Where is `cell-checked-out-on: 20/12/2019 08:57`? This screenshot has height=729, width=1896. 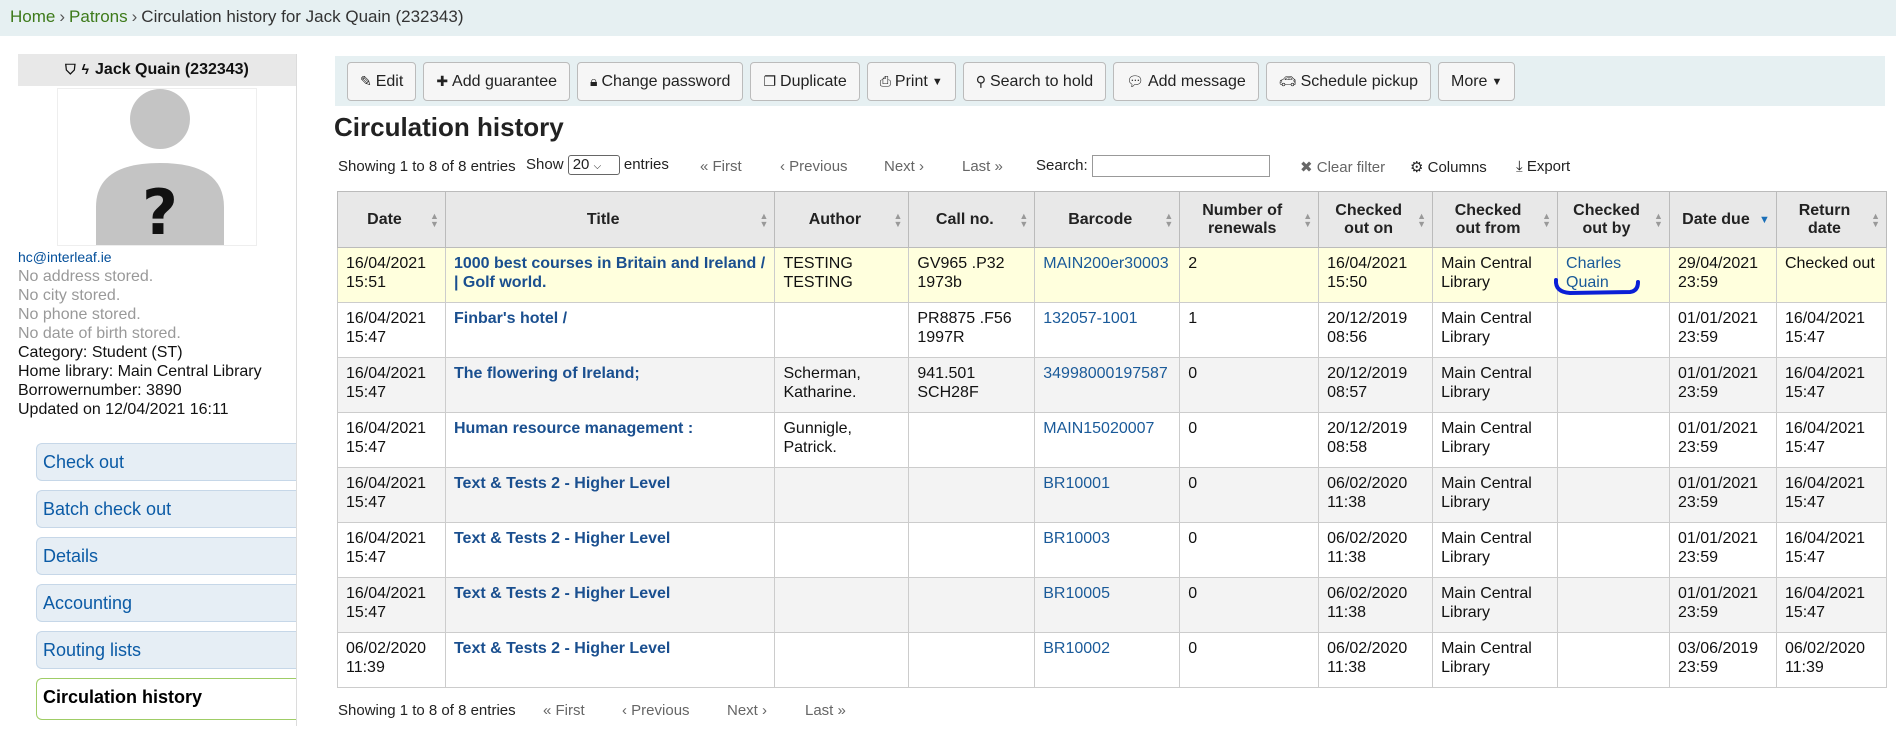 cell-checked-out-on: 20/12/2019 08:57 is located at coordinates (1376, 385).